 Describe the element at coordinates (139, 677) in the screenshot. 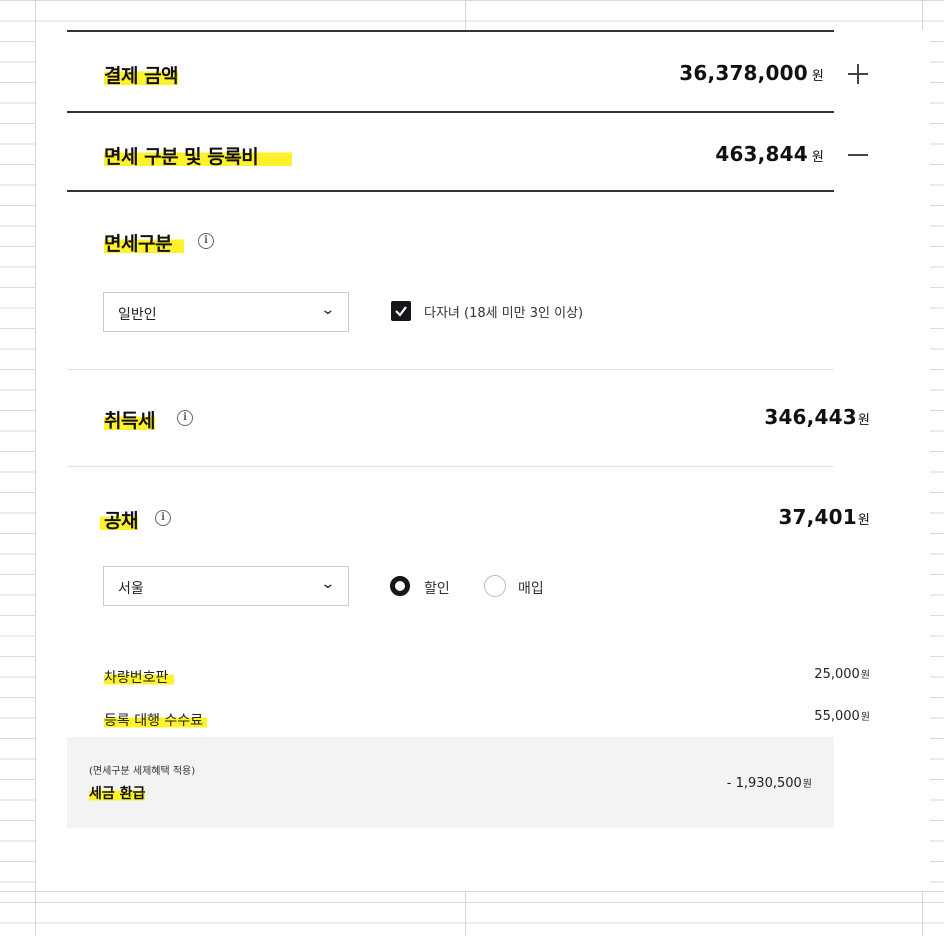

I see `plate-fee-label: 차량번호판` at that location.